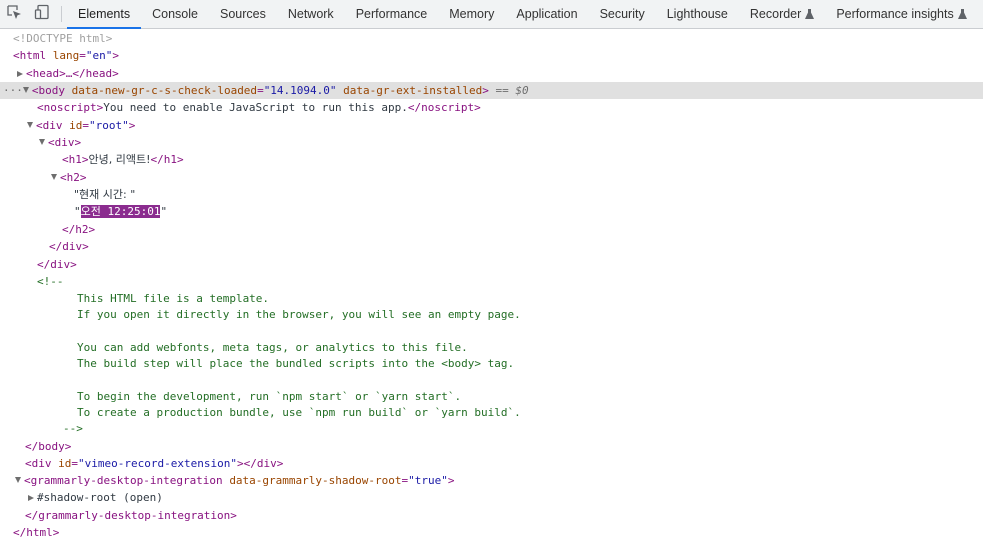 This screenshot has width=983, height=548. I want to click on html-node: <html lang="en">, so click(491, 55).